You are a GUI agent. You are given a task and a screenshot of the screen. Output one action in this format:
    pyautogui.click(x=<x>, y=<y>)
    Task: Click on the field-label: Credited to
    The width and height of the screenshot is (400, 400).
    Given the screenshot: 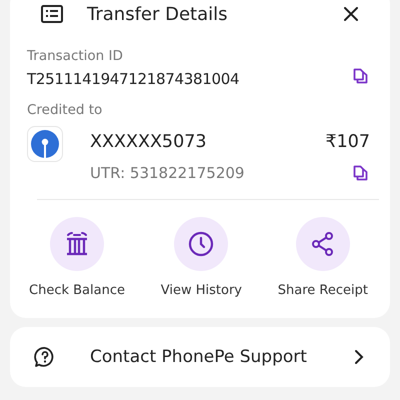 What is the action you would take?
    pyautogui.click(x=65, y=110)
    